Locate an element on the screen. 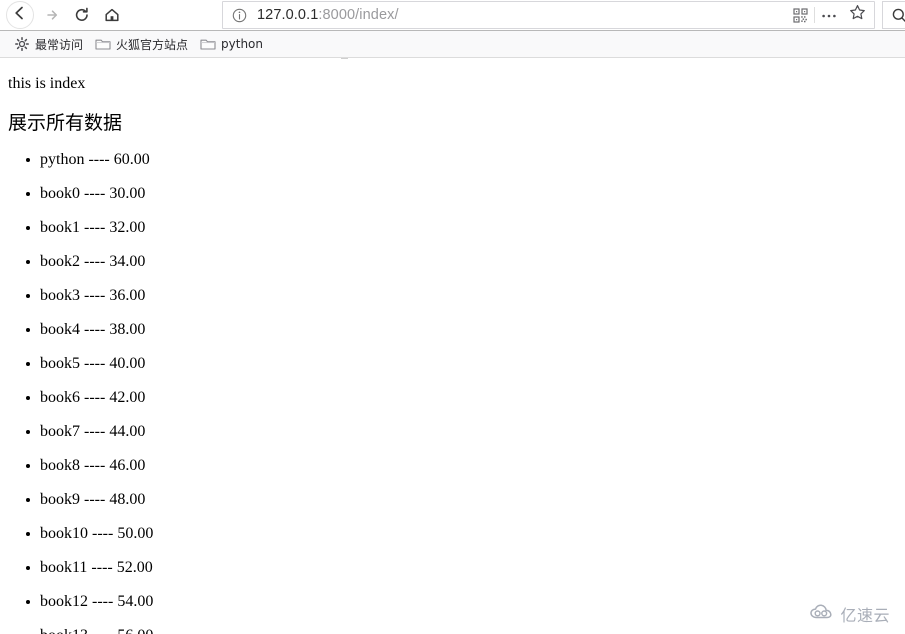  watermark: 亿速云 is located at coordinates (849, 614).